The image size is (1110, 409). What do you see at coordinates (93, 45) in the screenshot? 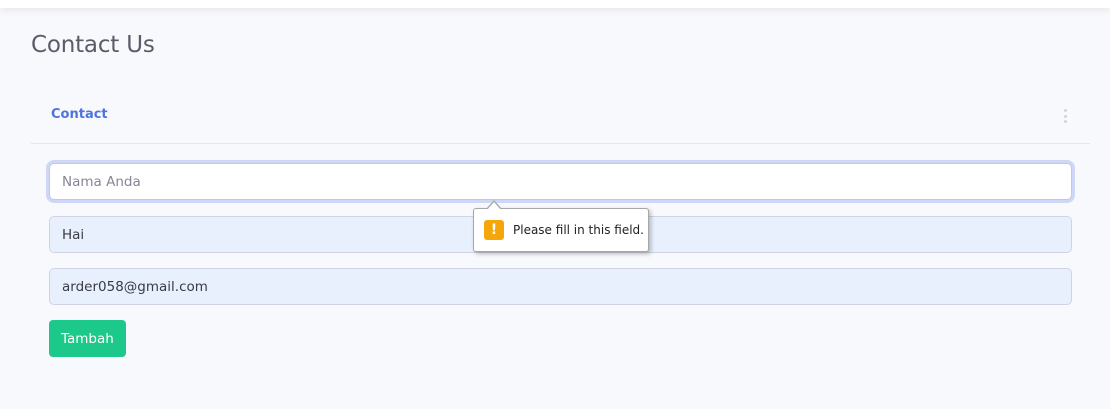
I see `page-title: Contact Us` at bounding box center [93, 45].